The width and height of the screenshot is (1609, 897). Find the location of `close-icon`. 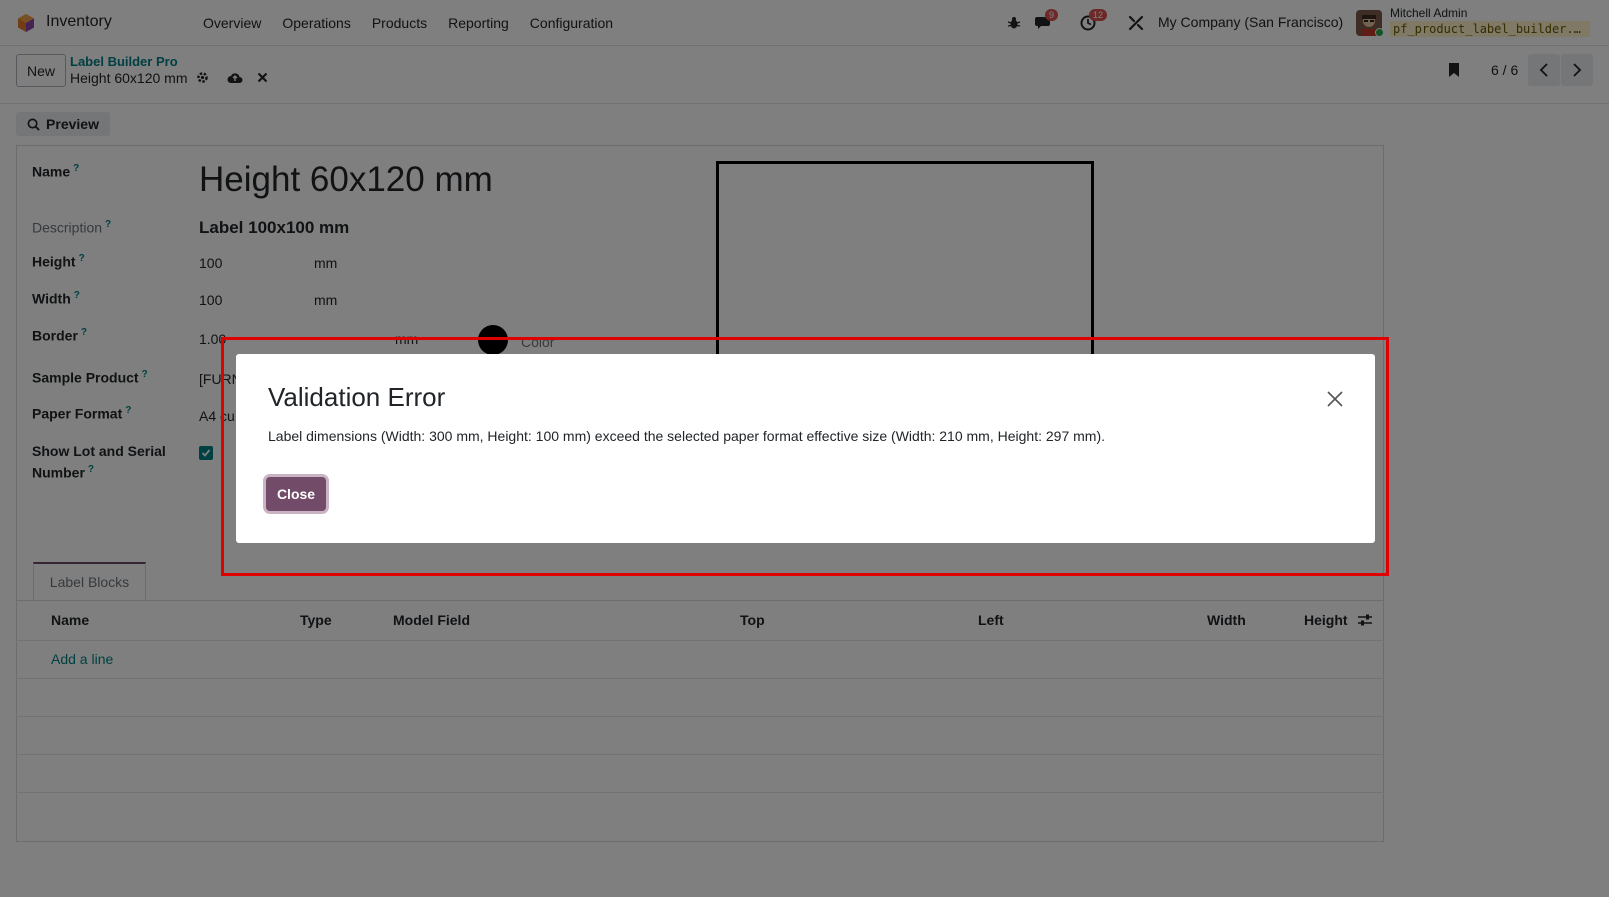

close-icon is located at coordinates (1335, 399).